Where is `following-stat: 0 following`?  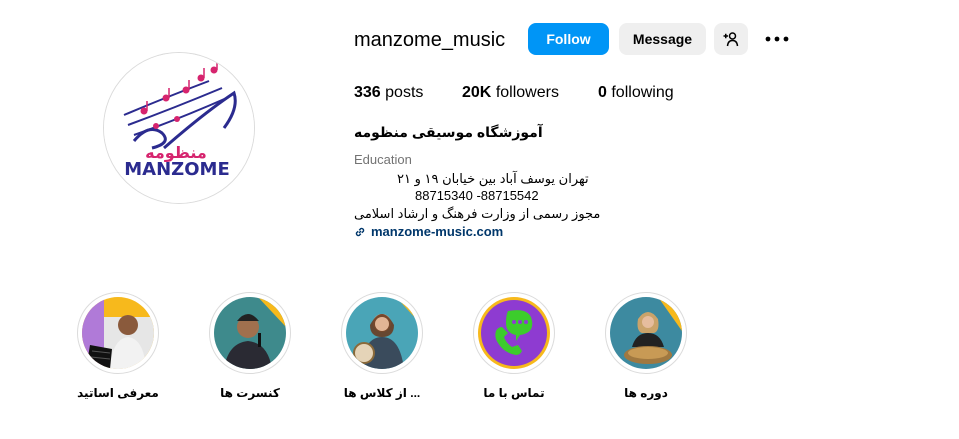
following-stat: 0 following is located at coordinates (636, 93).